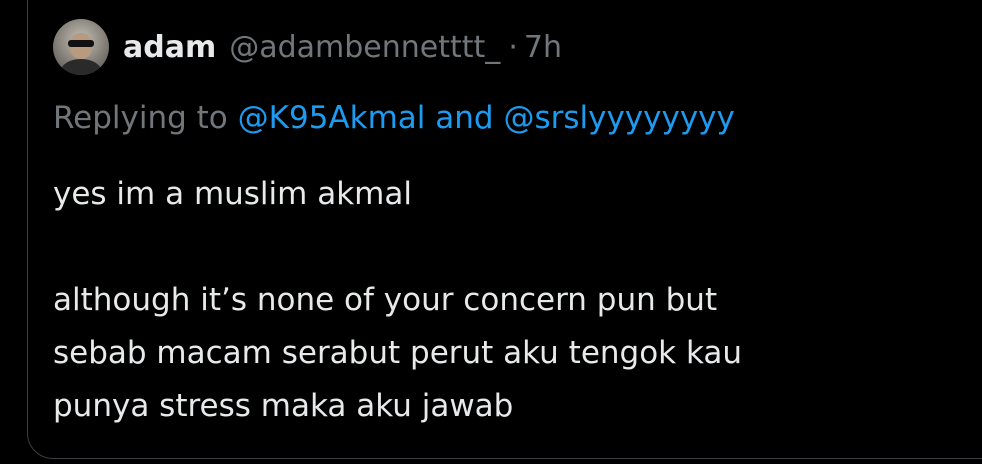  Describe the element at coordinates (618, 118) in the screenshot. I see `mention-link-2: @srslyyyyyyyy` at that location.